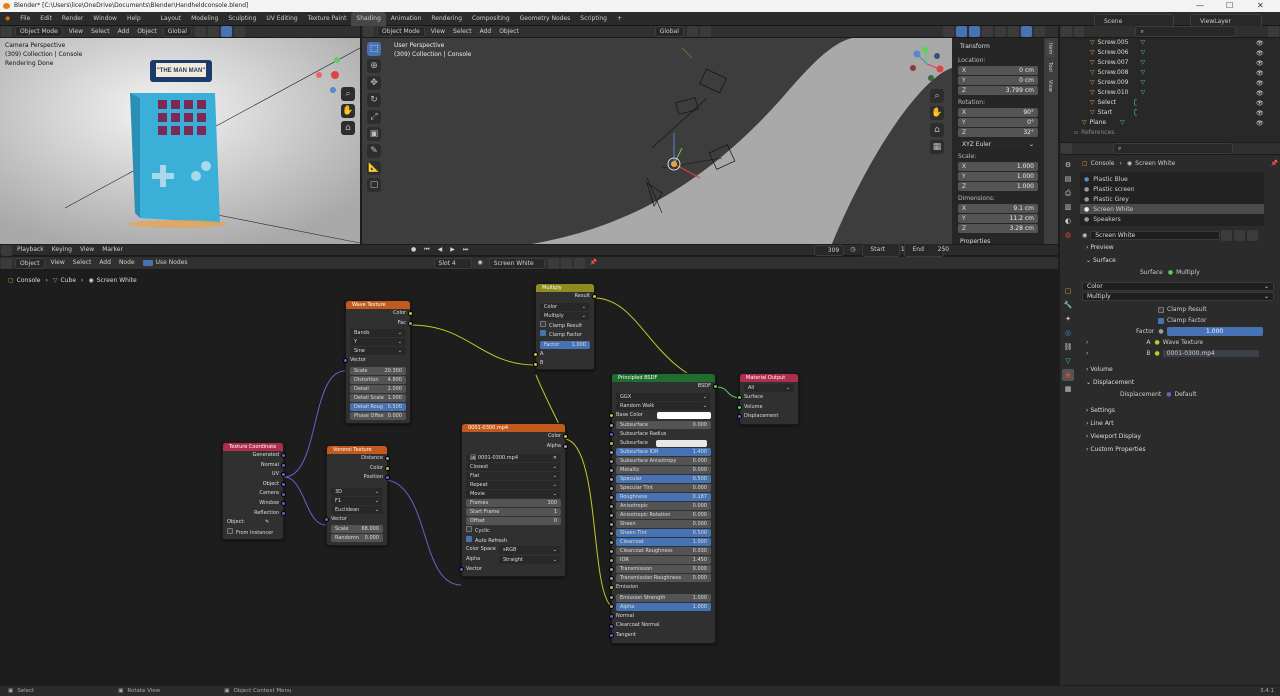 The image size is (1280, 696). I want to click on line-art-section: › Line Art, so click(1178, 423).